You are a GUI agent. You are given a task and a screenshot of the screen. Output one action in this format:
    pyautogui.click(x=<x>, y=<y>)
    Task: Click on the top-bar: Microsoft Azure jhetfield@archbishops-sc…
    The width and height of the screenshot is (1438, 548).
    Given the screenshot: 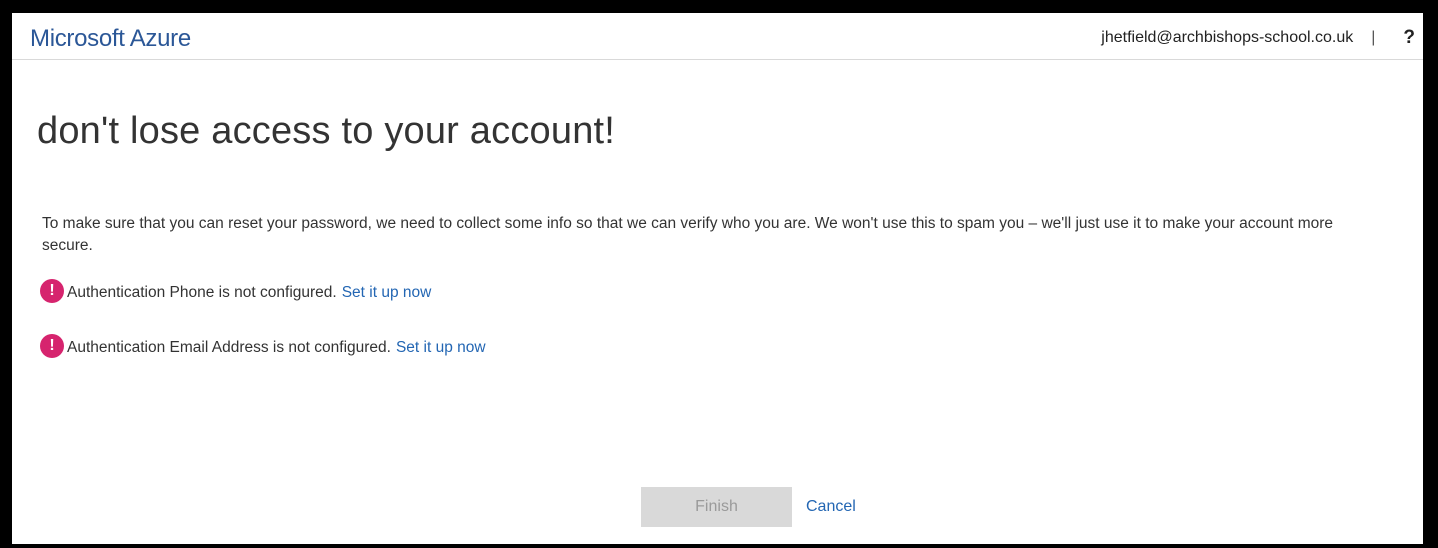 What is the action you would take?
    pyautogui.click(x=717, y=36)
    